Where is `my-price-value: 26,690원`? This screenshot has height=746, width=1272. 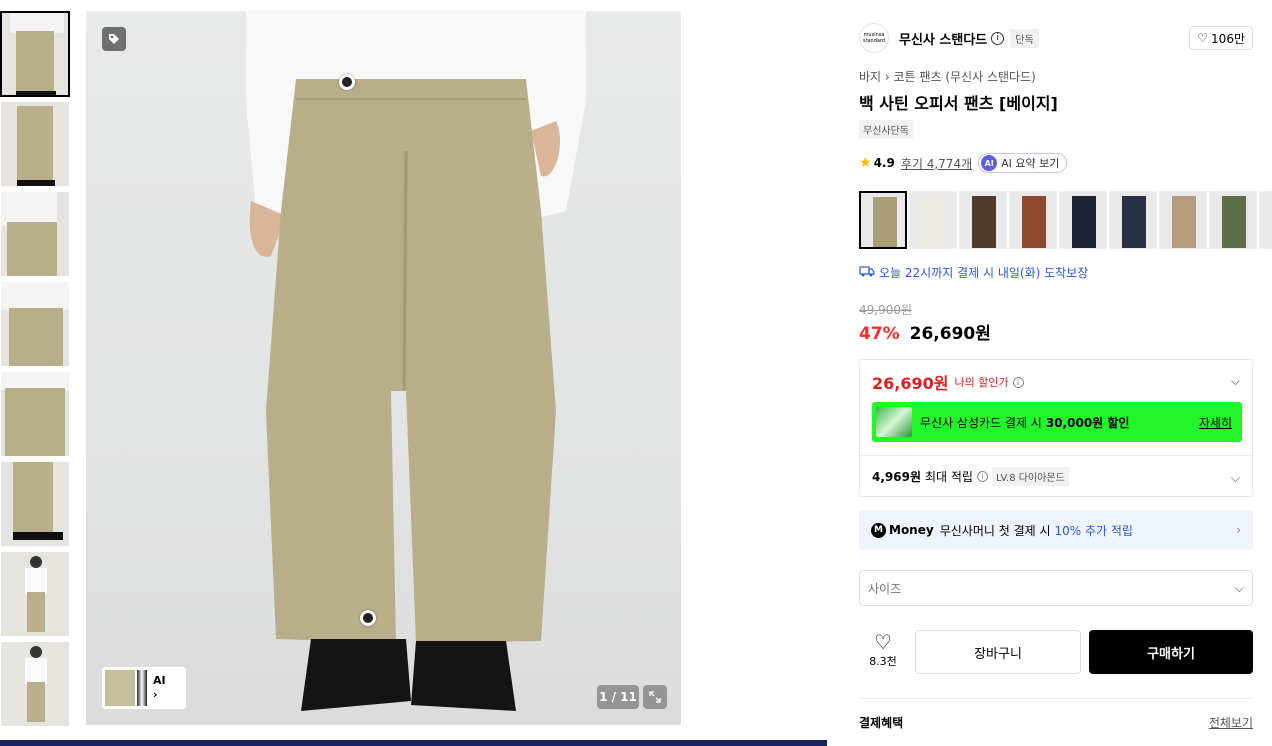 my-price-value: 26,690원 is located at coordinates (910, 383).